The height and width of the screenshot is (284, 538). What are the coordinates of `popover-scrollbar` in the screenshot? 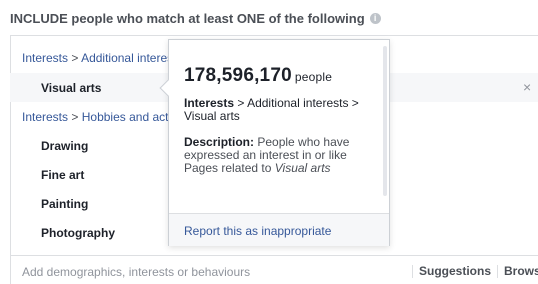 It's located at (385, 121).